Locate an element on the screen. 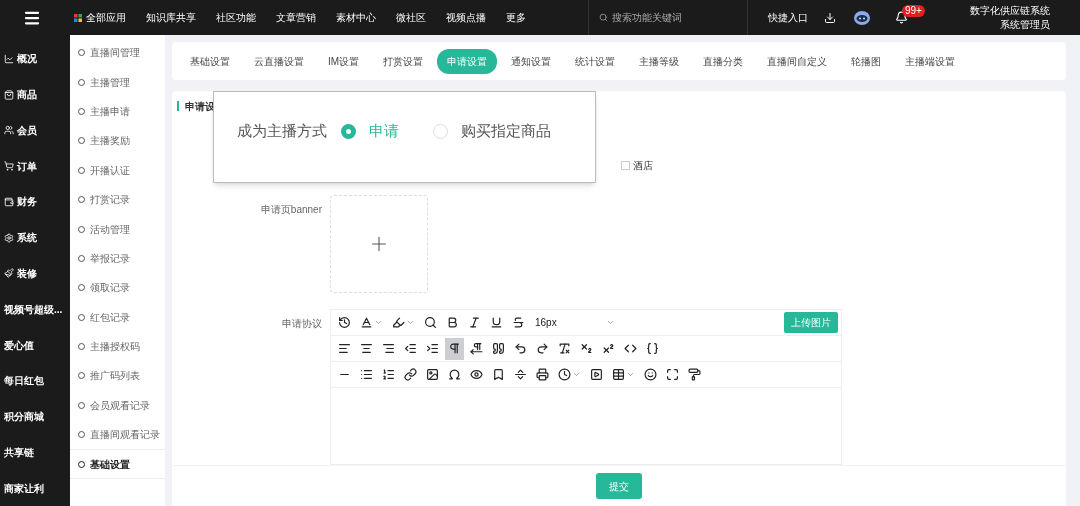 This screenshot has width=1080, height=506. smiley-icon is located at coordinates (650, 374).